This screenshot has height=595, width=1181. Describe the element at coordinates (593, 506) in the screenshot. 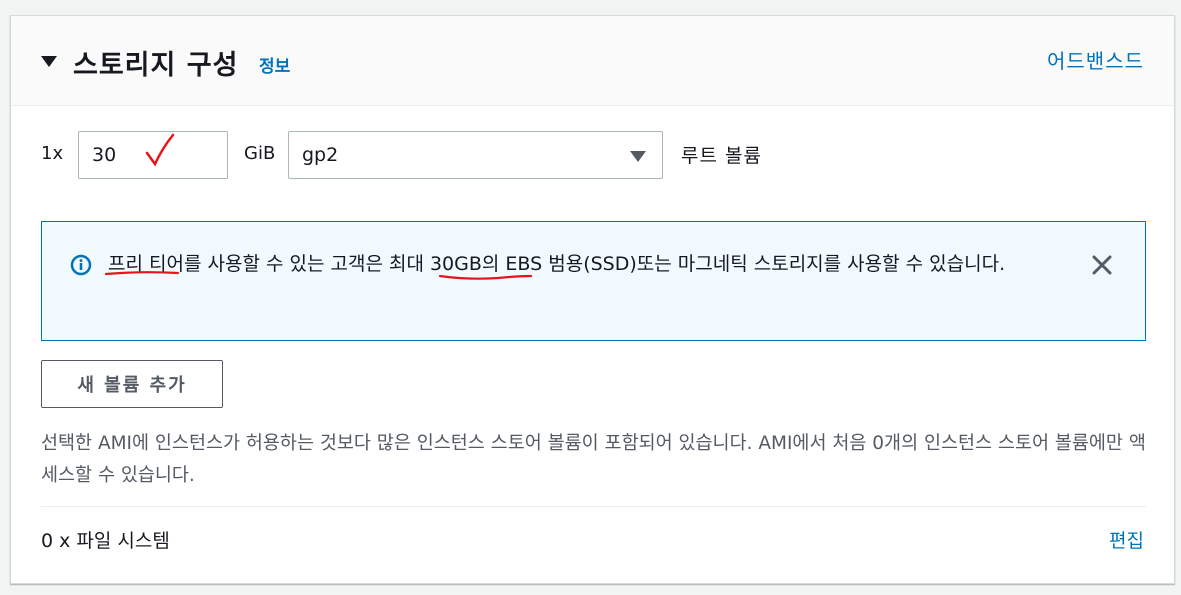

I see `divider` at that location.